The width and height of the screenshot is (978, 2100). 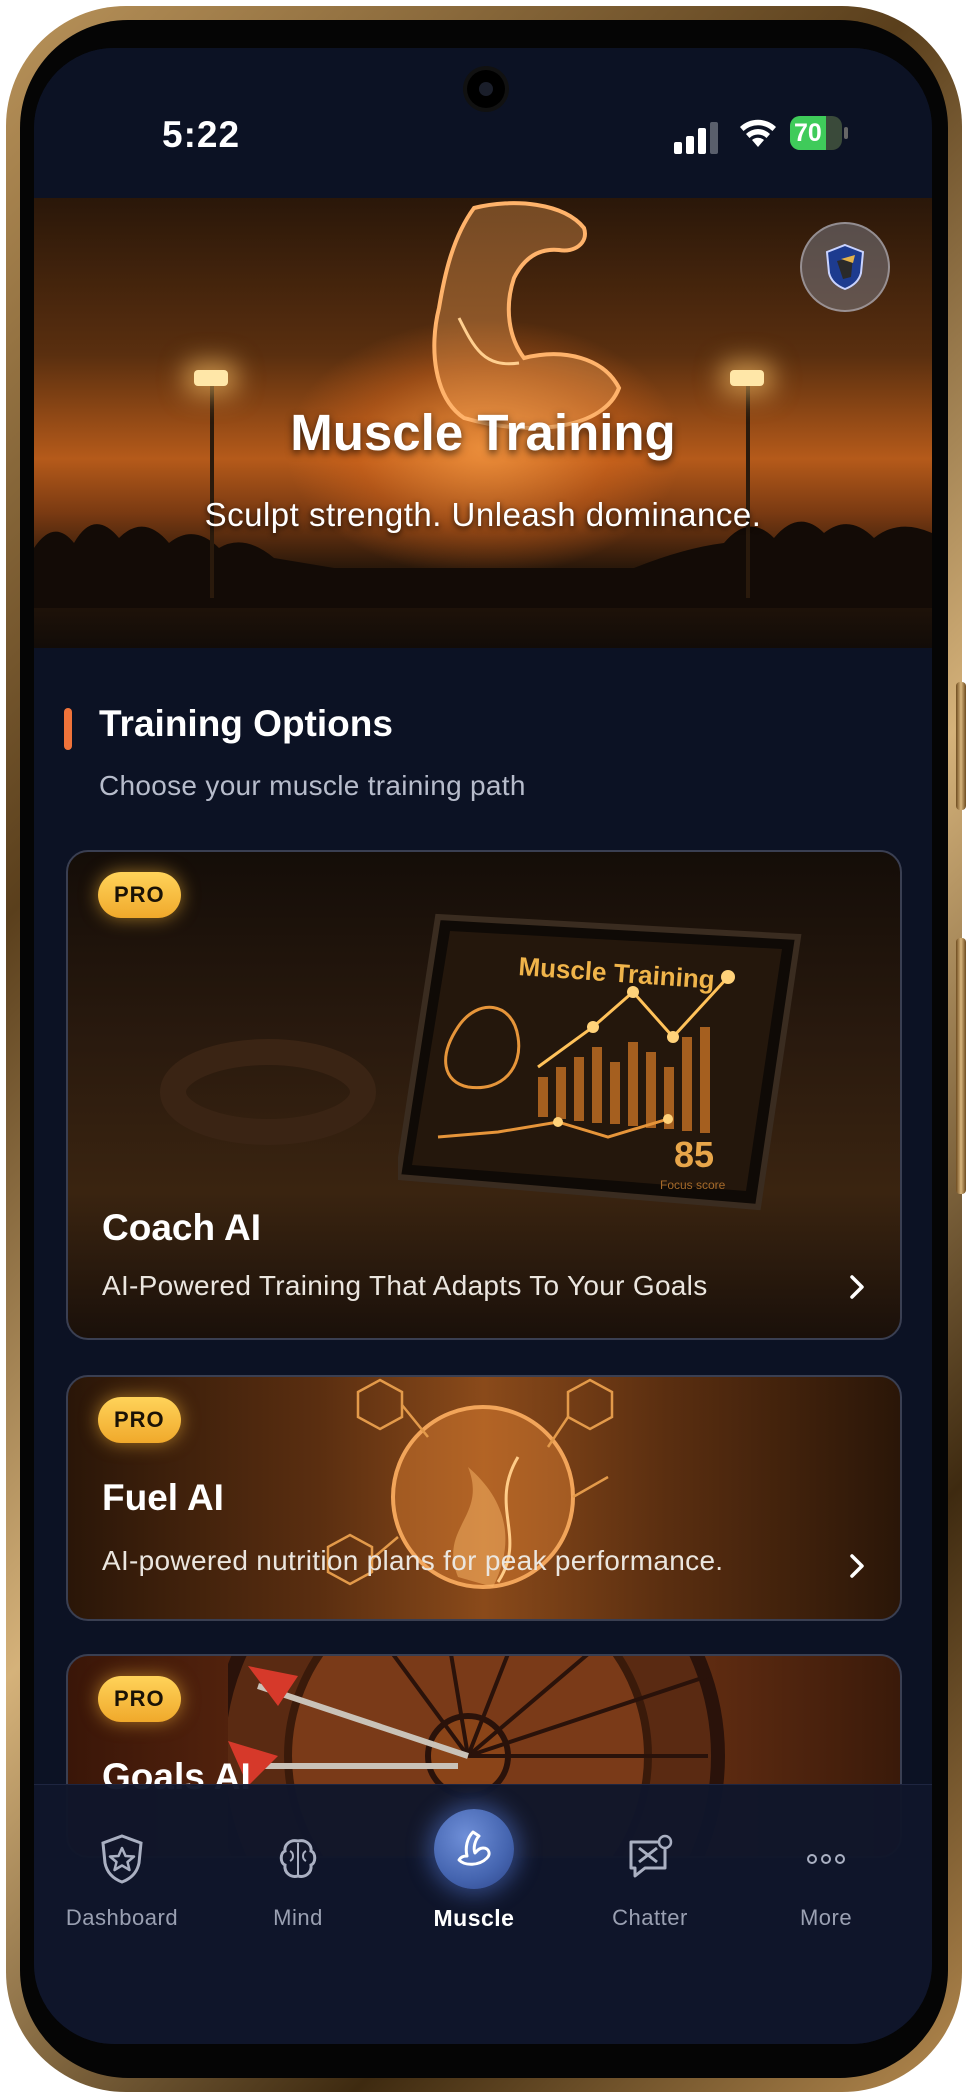 I want to click on shield-badge-icon, so click(x=845, y=267).